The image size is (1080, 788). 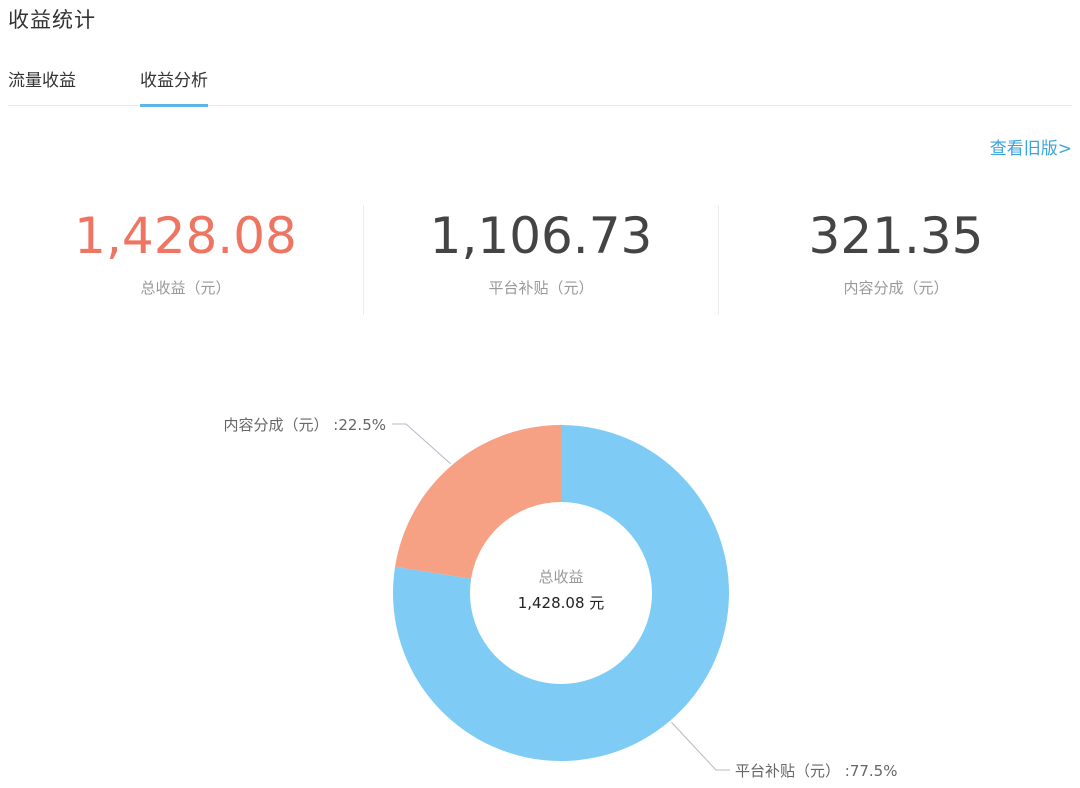 I want to click on leader-line-platform-subsidy, so click(x=700, y=746).